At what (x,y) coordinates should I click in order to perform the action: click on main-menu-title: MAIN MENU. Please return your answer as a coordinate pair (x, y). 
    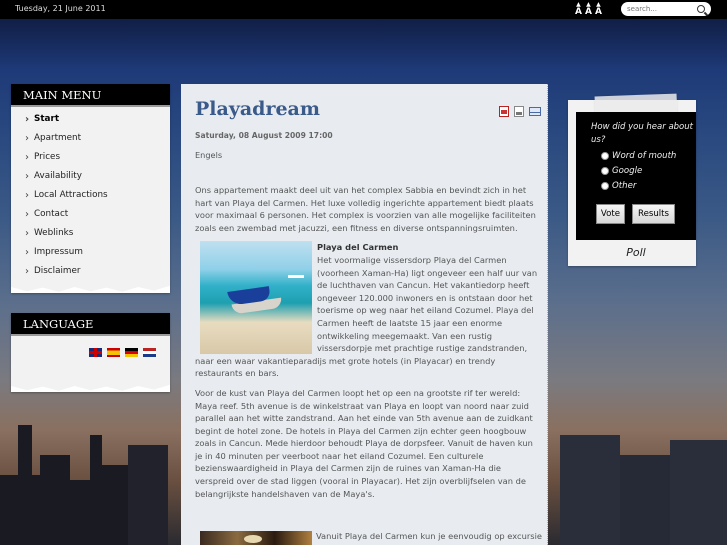
    Looking at the image, I should click on (90, 95).